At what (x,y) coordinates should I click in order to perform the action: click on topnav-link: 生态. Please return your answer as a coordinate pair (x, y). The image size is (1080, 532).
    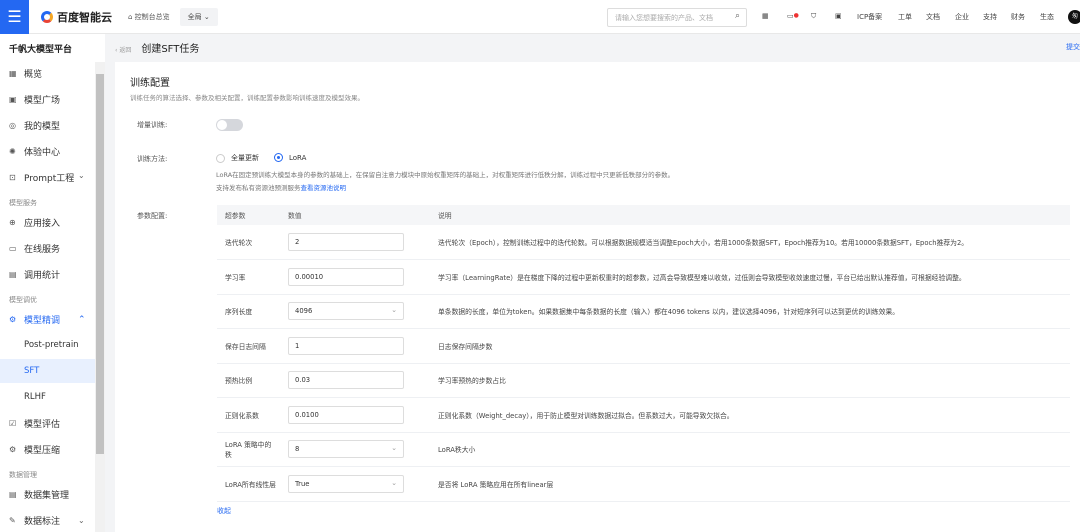
    Looking at the image, I should click on (1047, 17).